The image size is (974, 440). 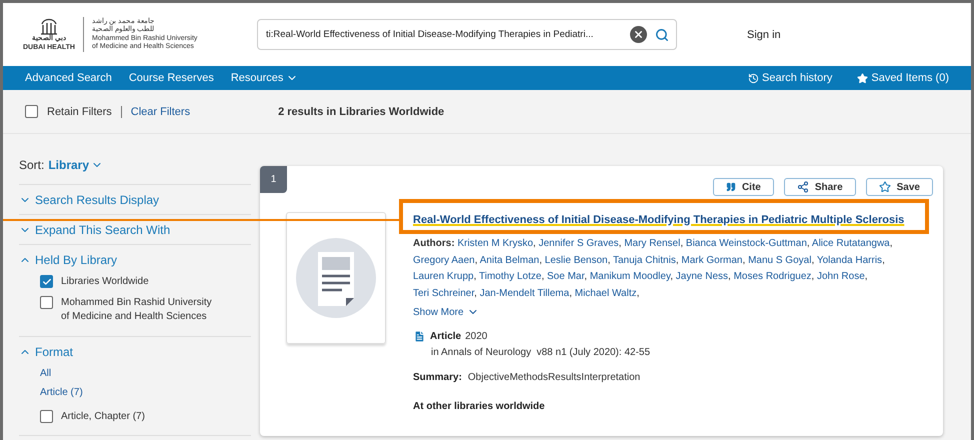 I want to click on section-toggle: Search Results Display, so click(x=89, y=200).